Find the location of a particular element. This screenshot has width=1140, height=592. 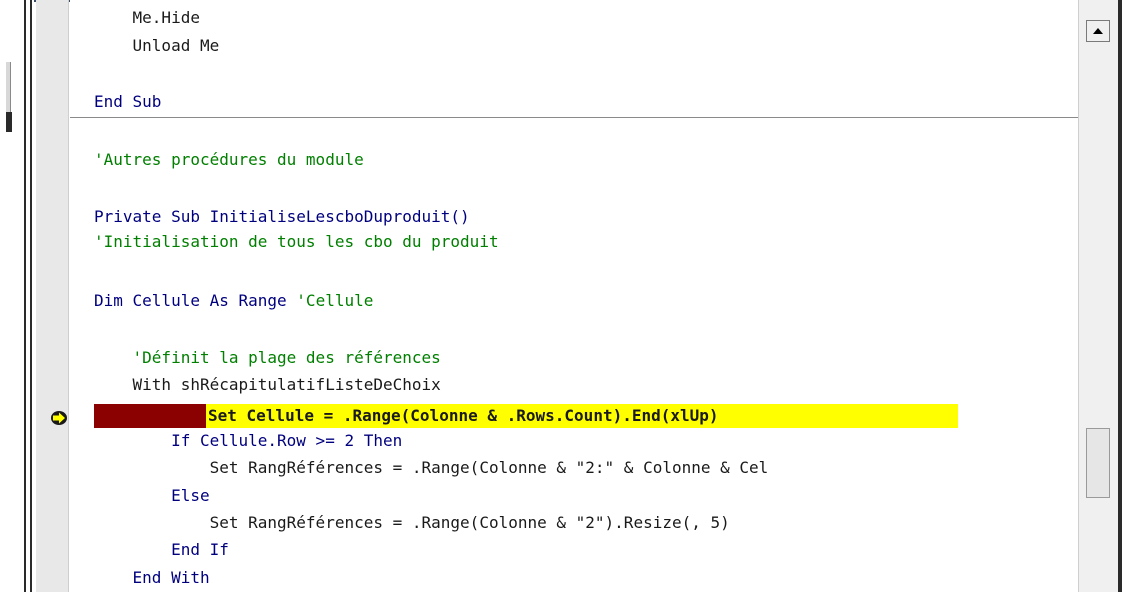

right-window-area is located at coordinates (1131, 296).